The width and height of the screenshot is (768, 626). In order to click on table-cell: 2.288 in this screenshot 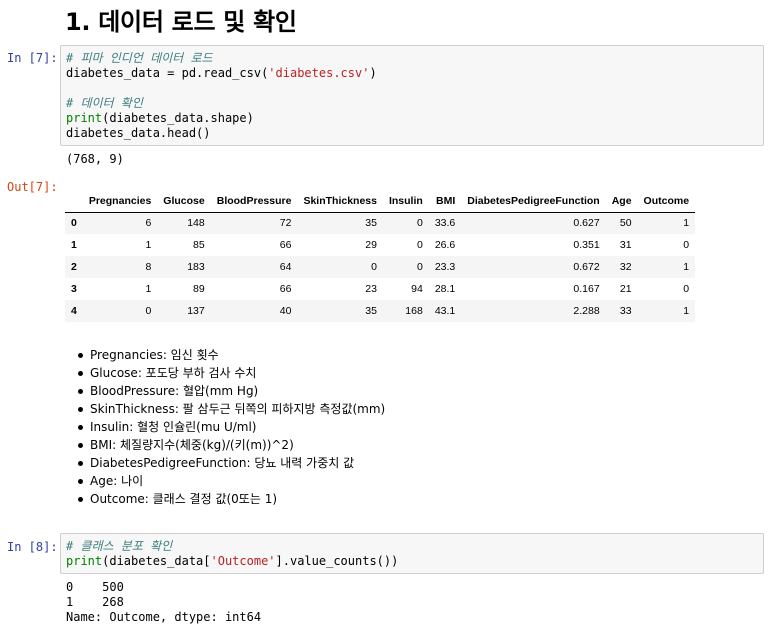, I will do `click(586, 311)`.